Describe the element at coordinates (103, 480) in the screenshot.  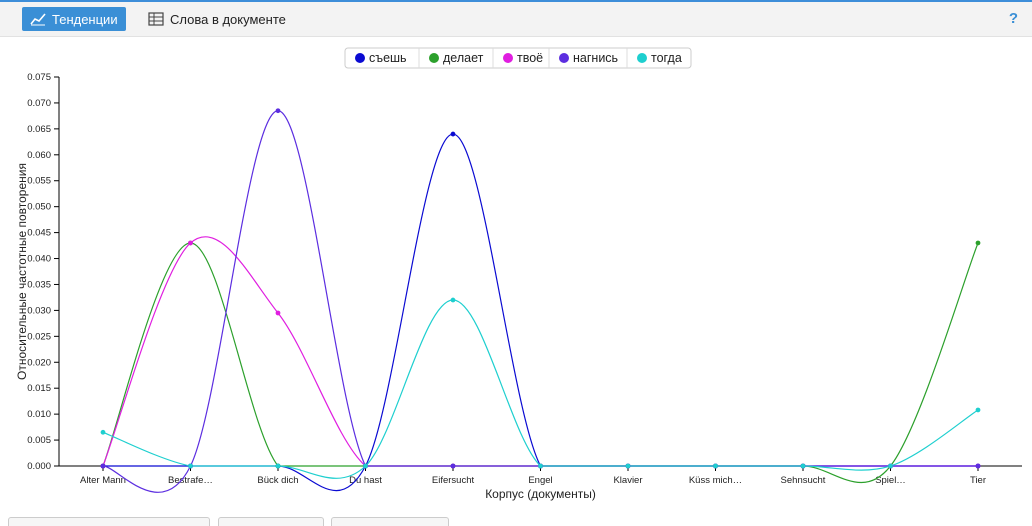
I see `x-tick-label: Alter Mann` at that location.